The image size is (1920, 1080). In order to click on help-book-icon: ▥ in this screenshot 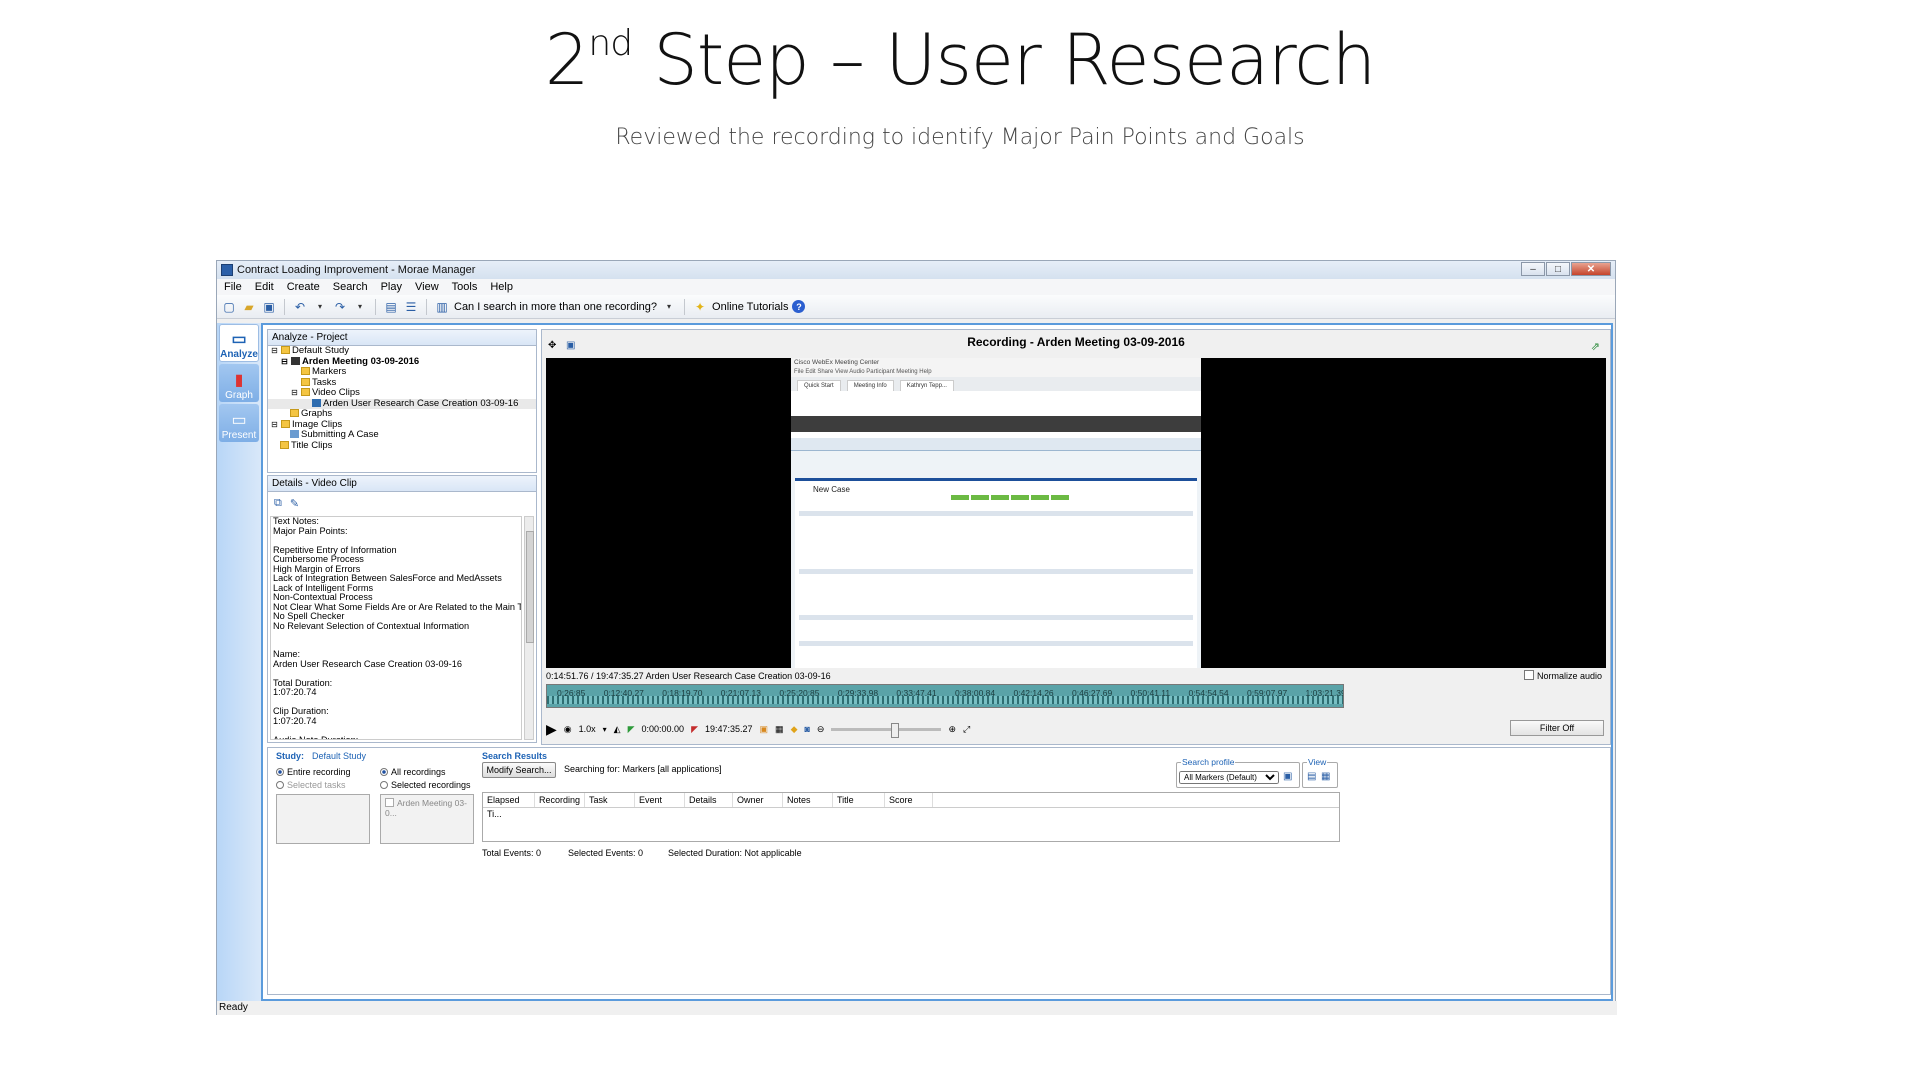, I will do `click(442, 307)`.